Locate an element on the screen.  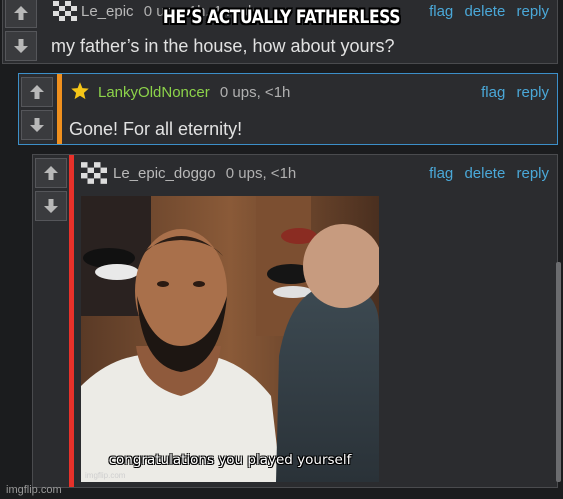
meme-watermark: imgflip.com is located at coordinates (105, 475).